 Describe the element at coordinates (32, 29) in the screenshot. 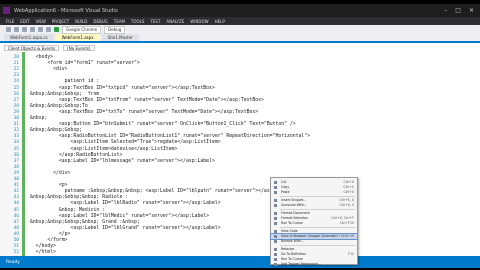

I see `open-icon` at that location.